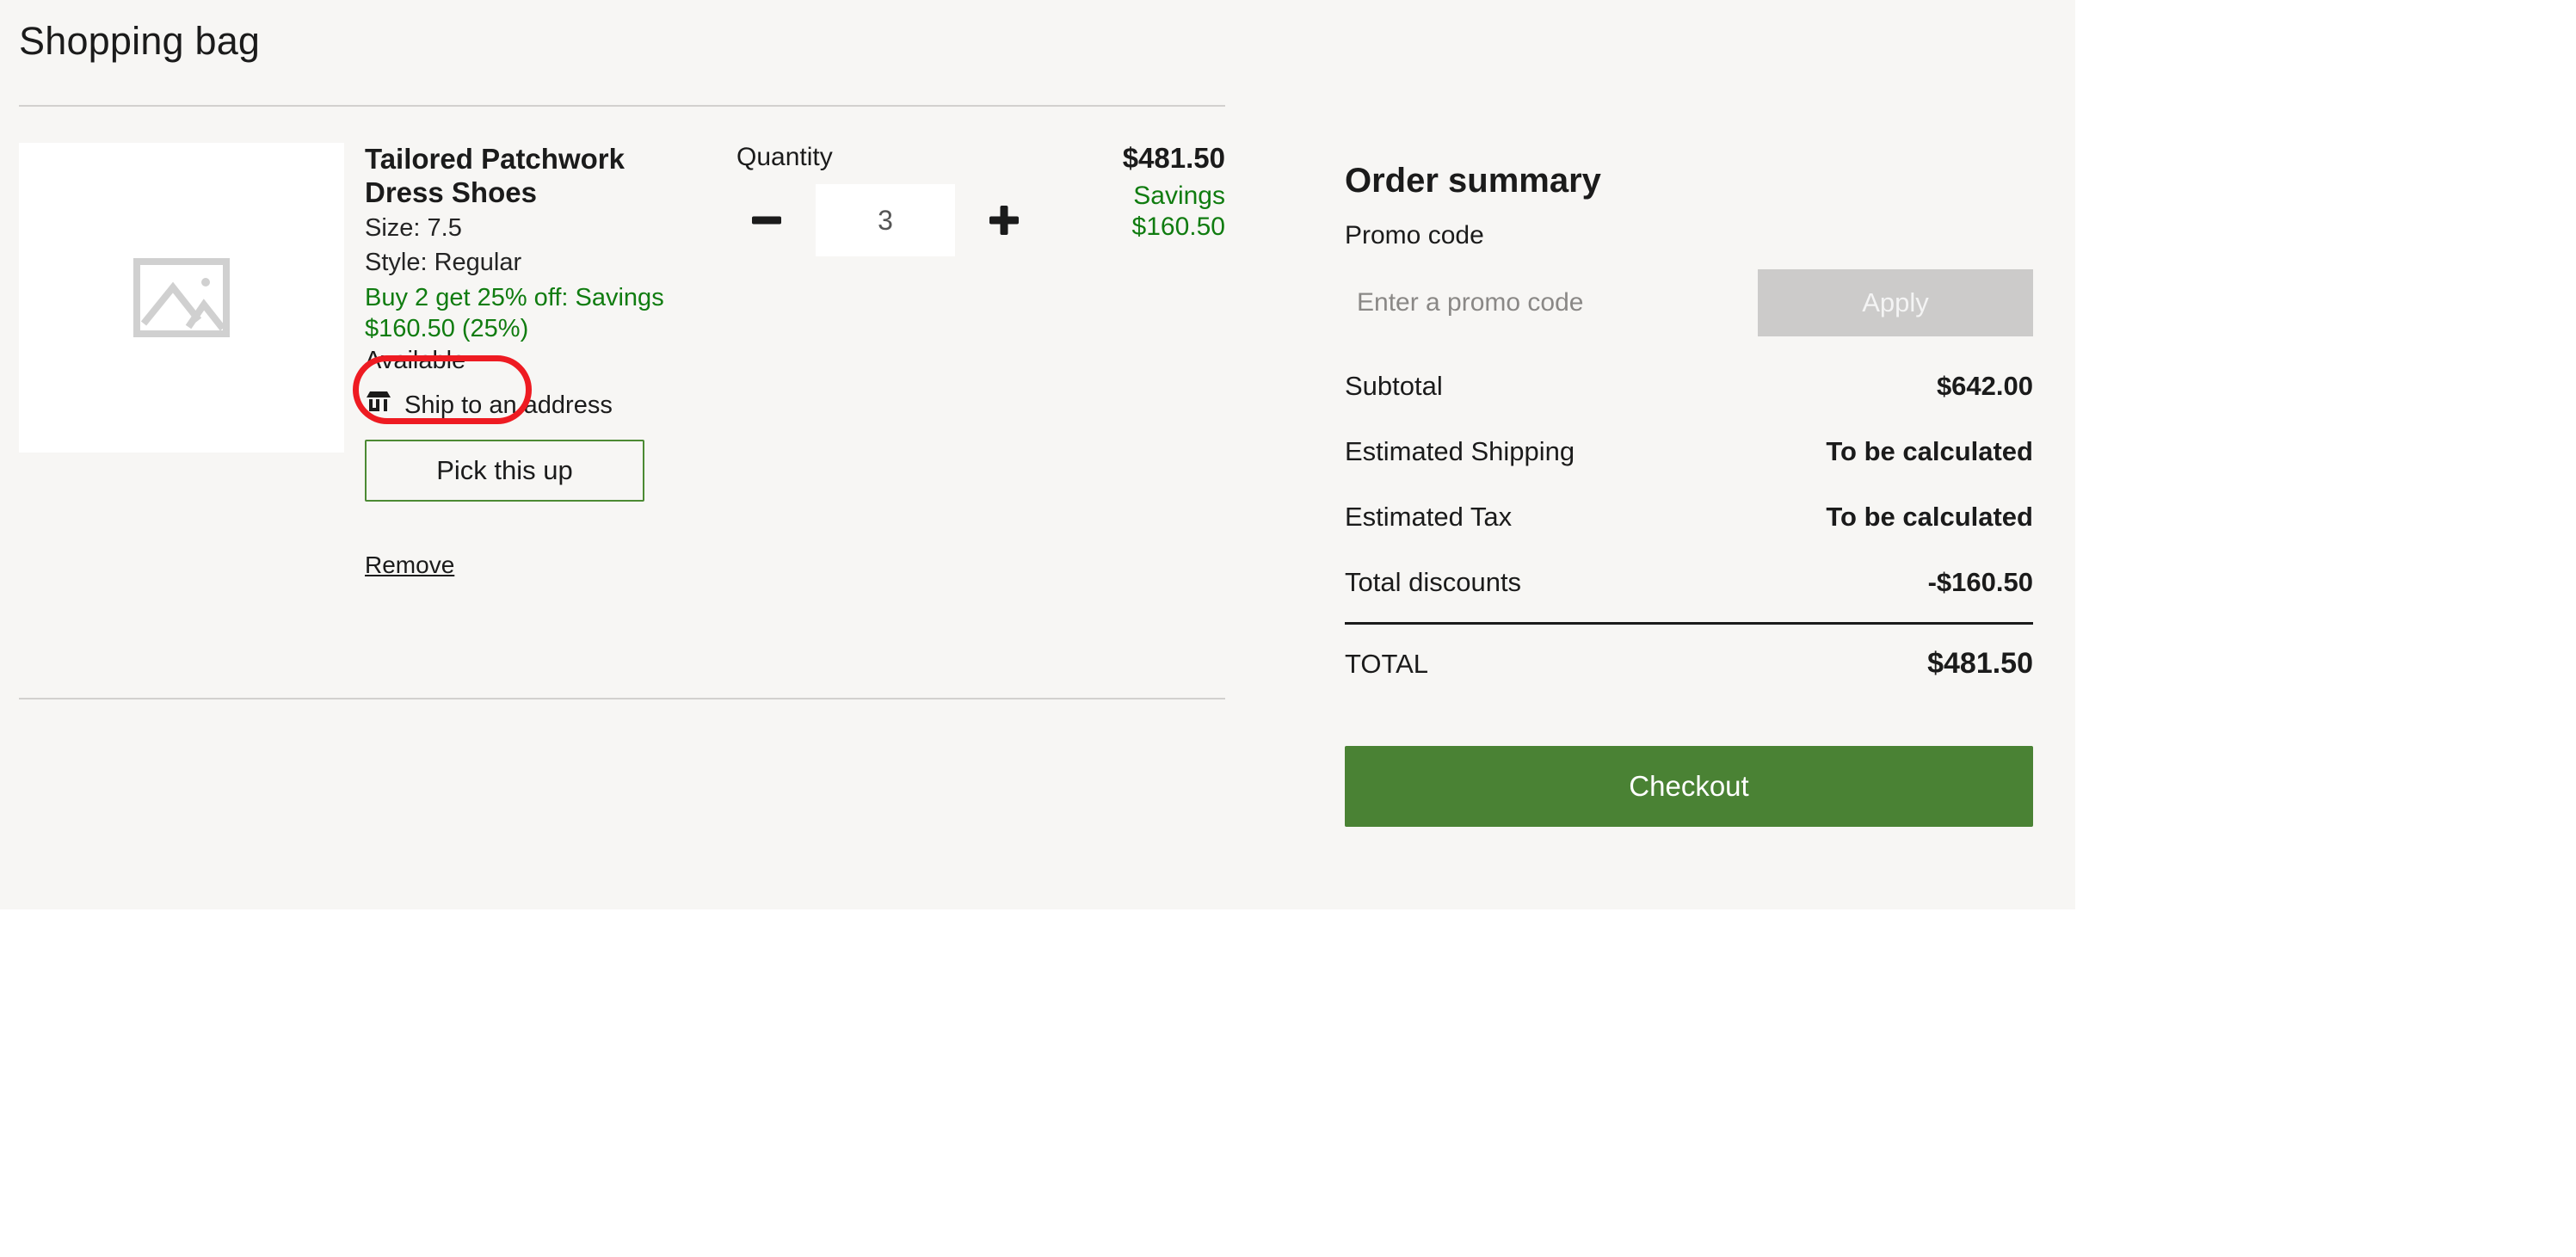 The height and width of the screenshot is (1257, 2576). I want to click on promo-code-input, so click(1551, 303).